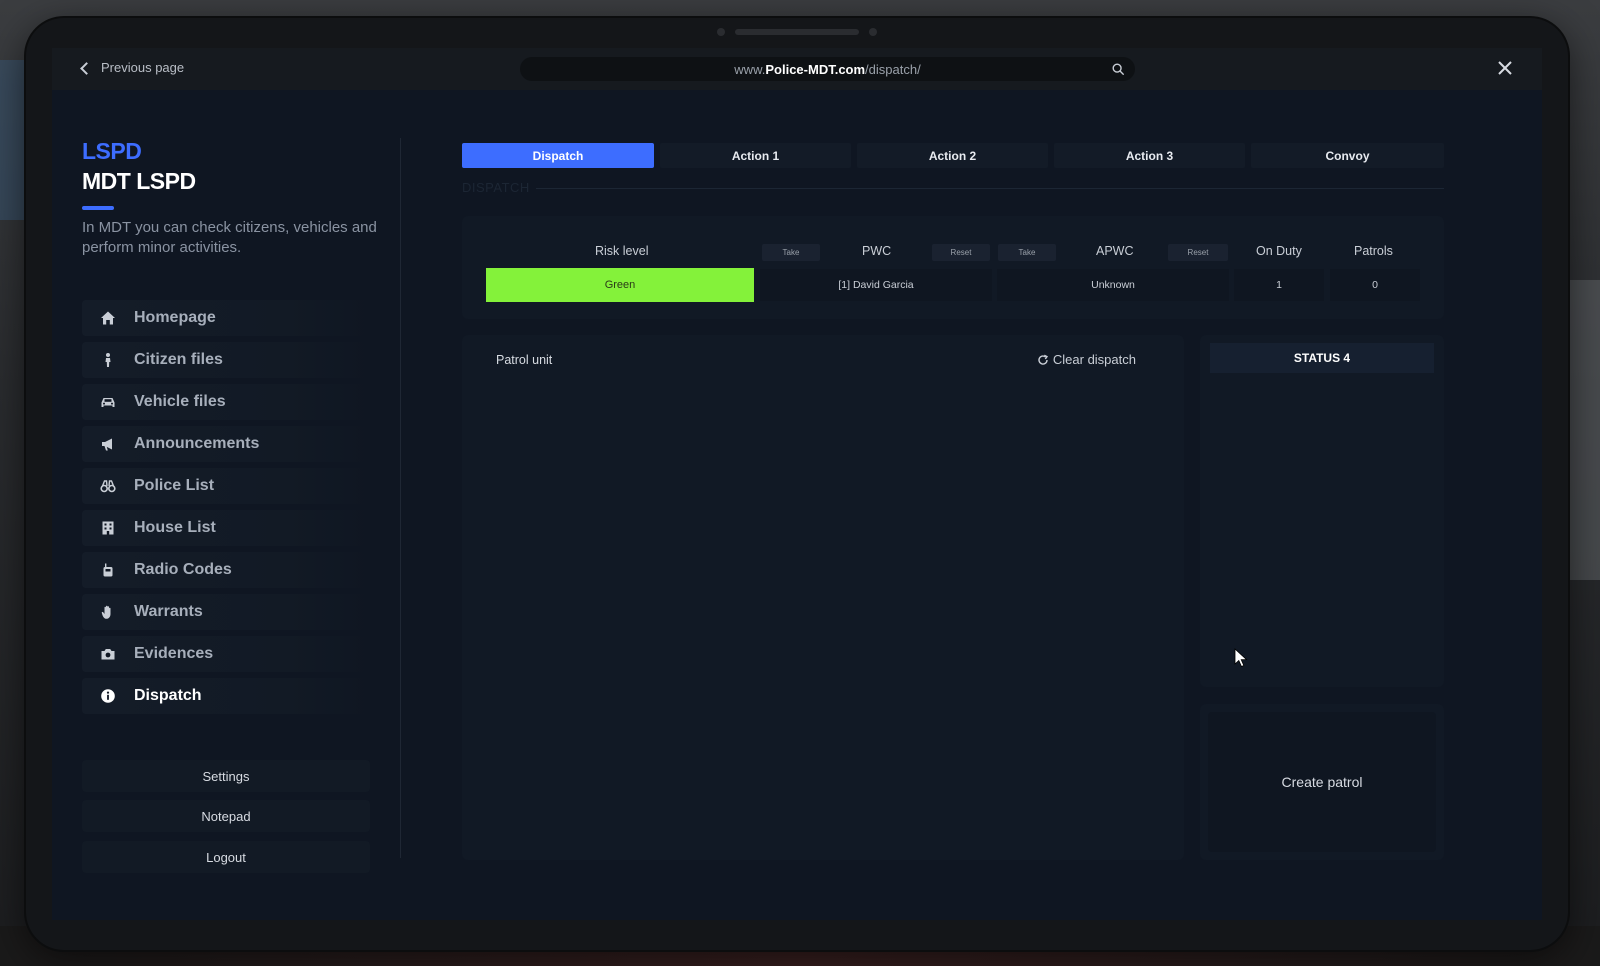 Image resolution: width=1600 pixels, height=966 pixels. Describe the element at coordinates (1241, 658) in the screenshot. I see `mouse-cursor-icon` at that location.